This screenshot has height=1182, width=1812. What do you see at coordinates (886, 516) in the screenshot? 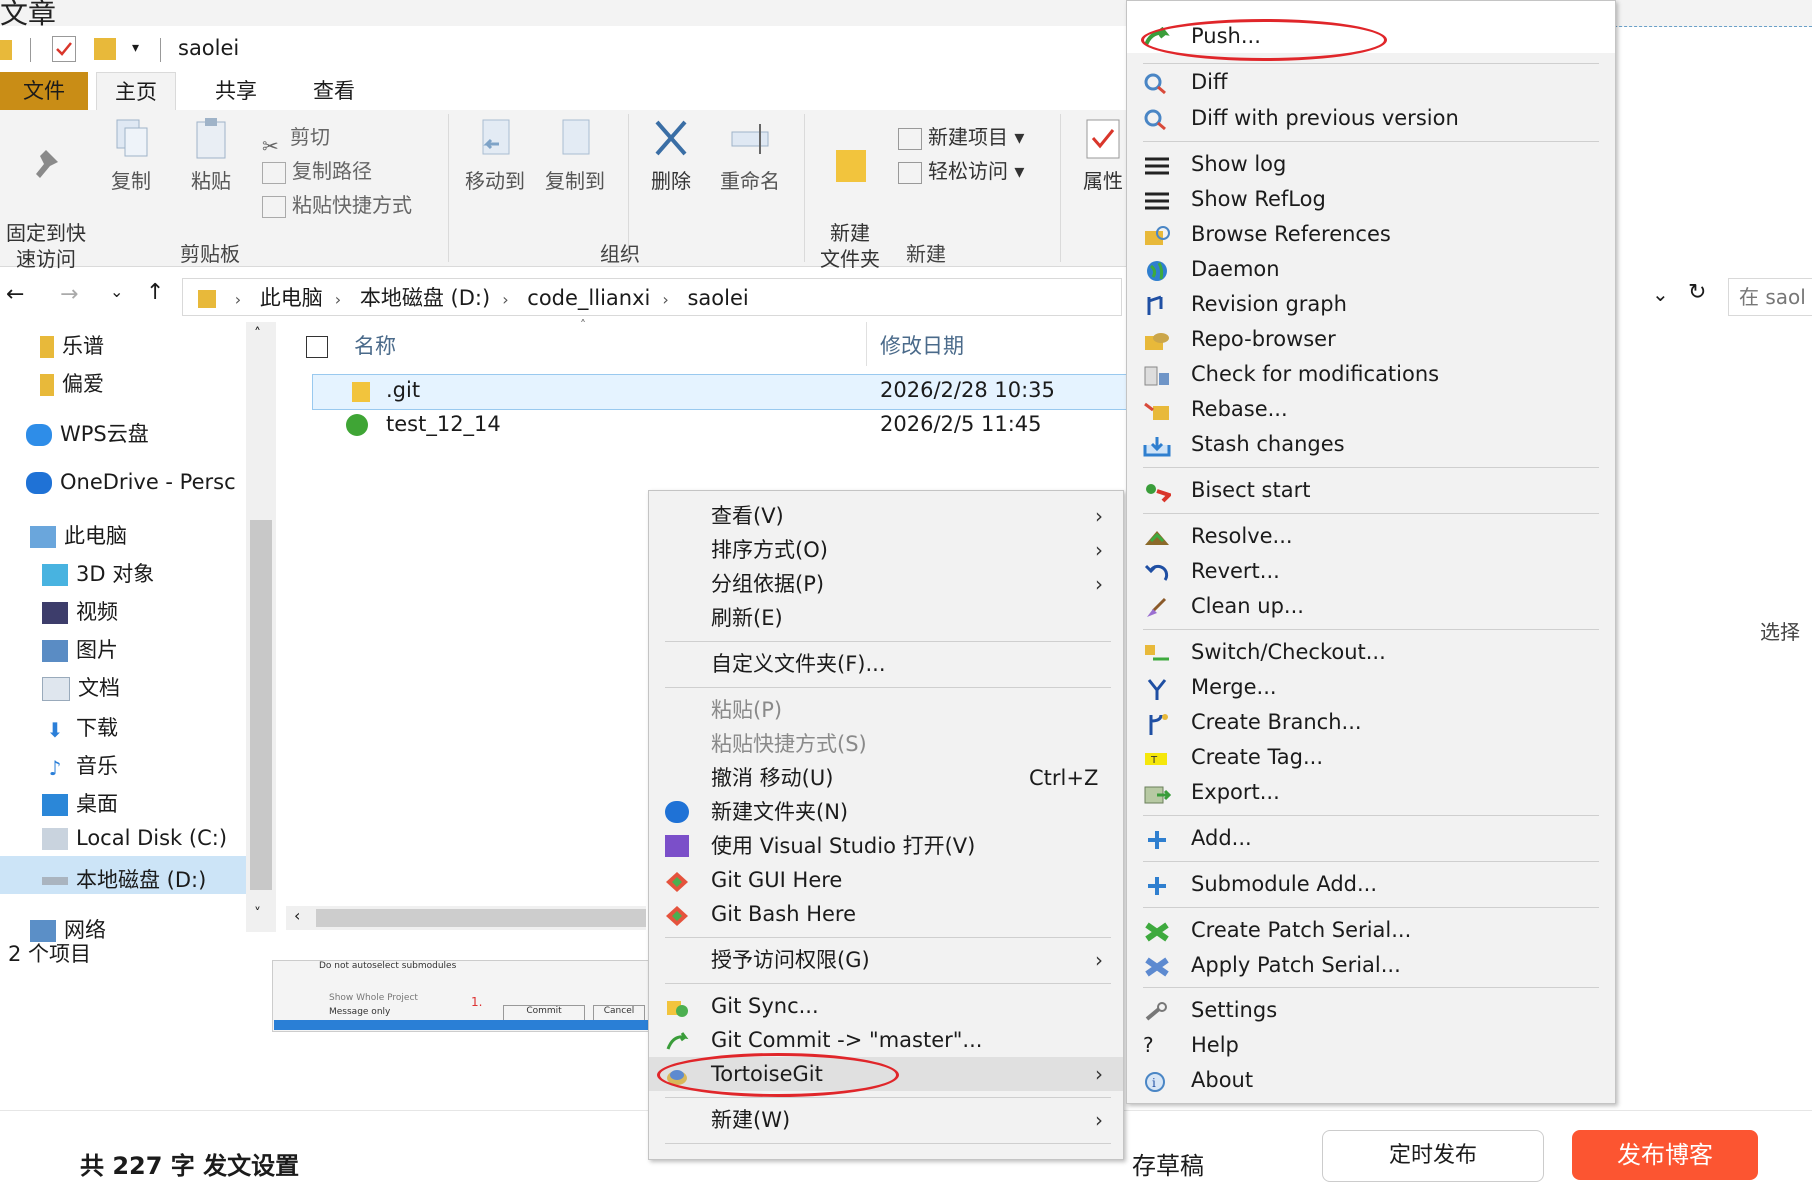
I see `menu-item-view: 查看(V) ›` at bounding box center [886, 516].